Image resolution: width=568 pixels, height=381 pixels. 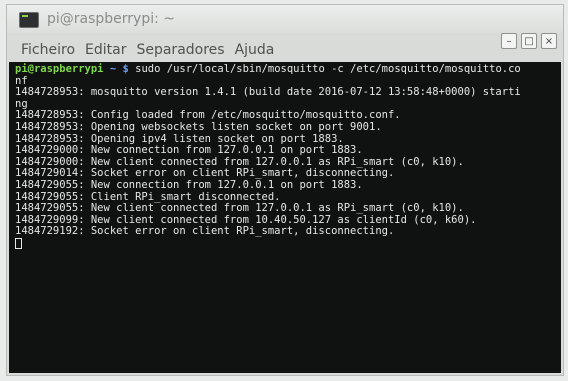 I want to click on menu-bar: Ficheiro Editar Separadores Ajuda, so click(x=255, y=50).